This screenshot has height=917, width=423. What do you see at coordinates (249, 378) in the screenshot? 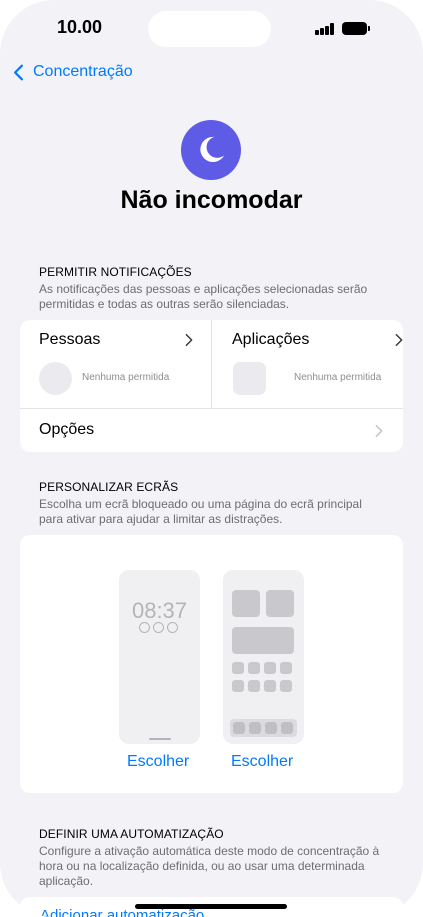
I see `app-placeholder-icon` at bounding box center [249, 378].